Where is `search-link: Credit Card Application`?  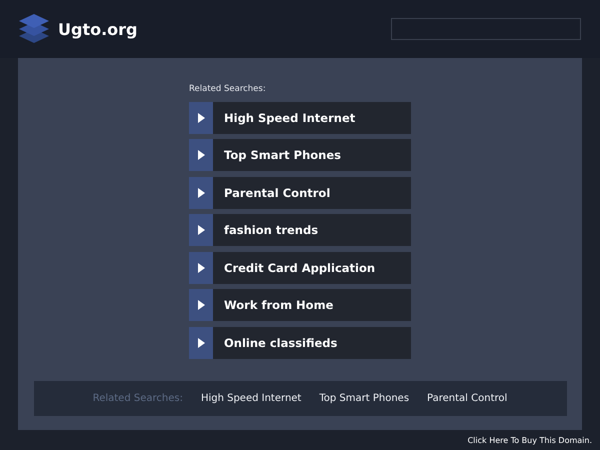 search-link: Credit Card Application is located at coordinates (300, 268).